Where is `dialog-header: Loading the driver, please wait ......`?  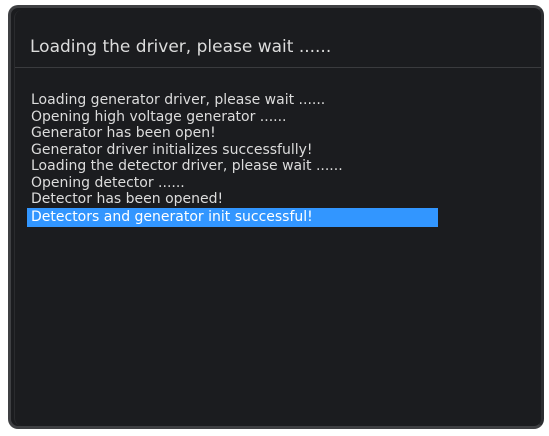 dialog-header: Loading the driver, please wait ...... is located at coordinates (278, 39).